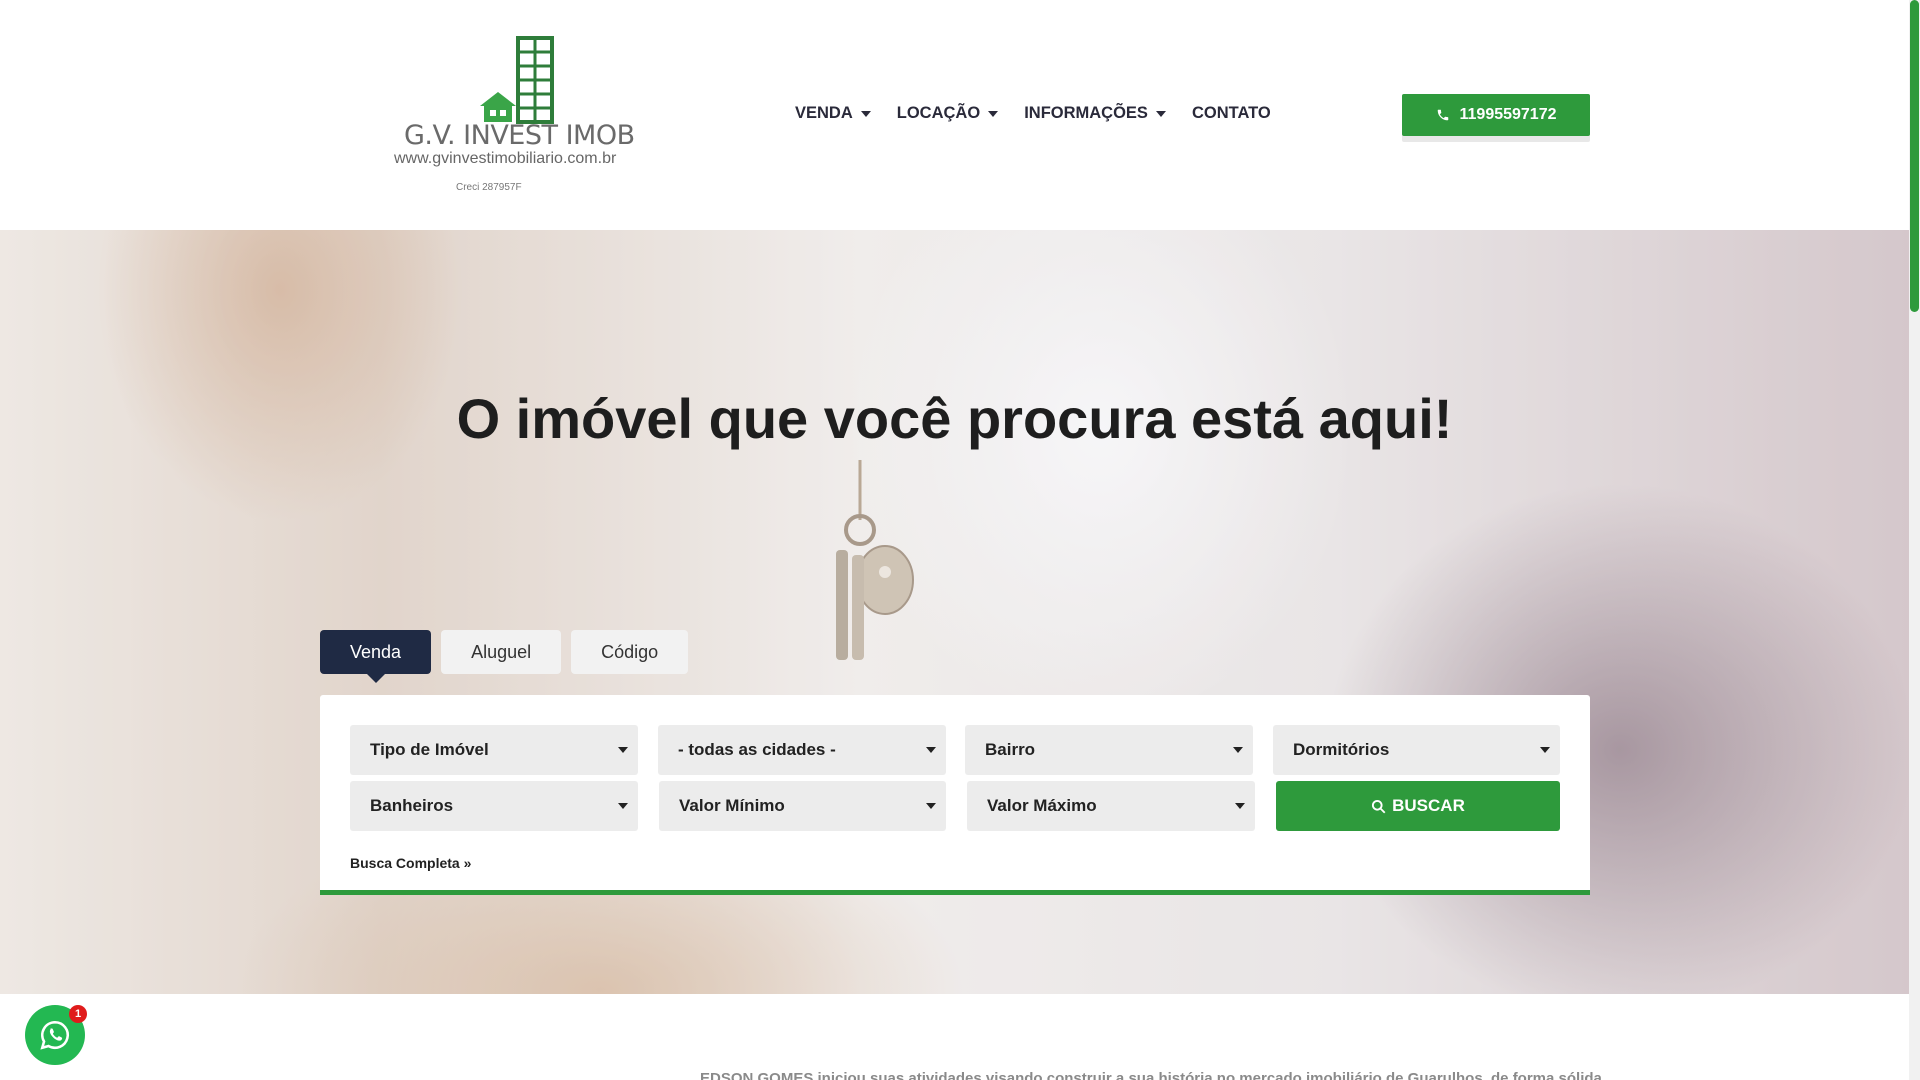  Describe the element at coordinates (1111, 806) in the screenshot. I see `valor-maximo-select: Valor Máximo` at that location.